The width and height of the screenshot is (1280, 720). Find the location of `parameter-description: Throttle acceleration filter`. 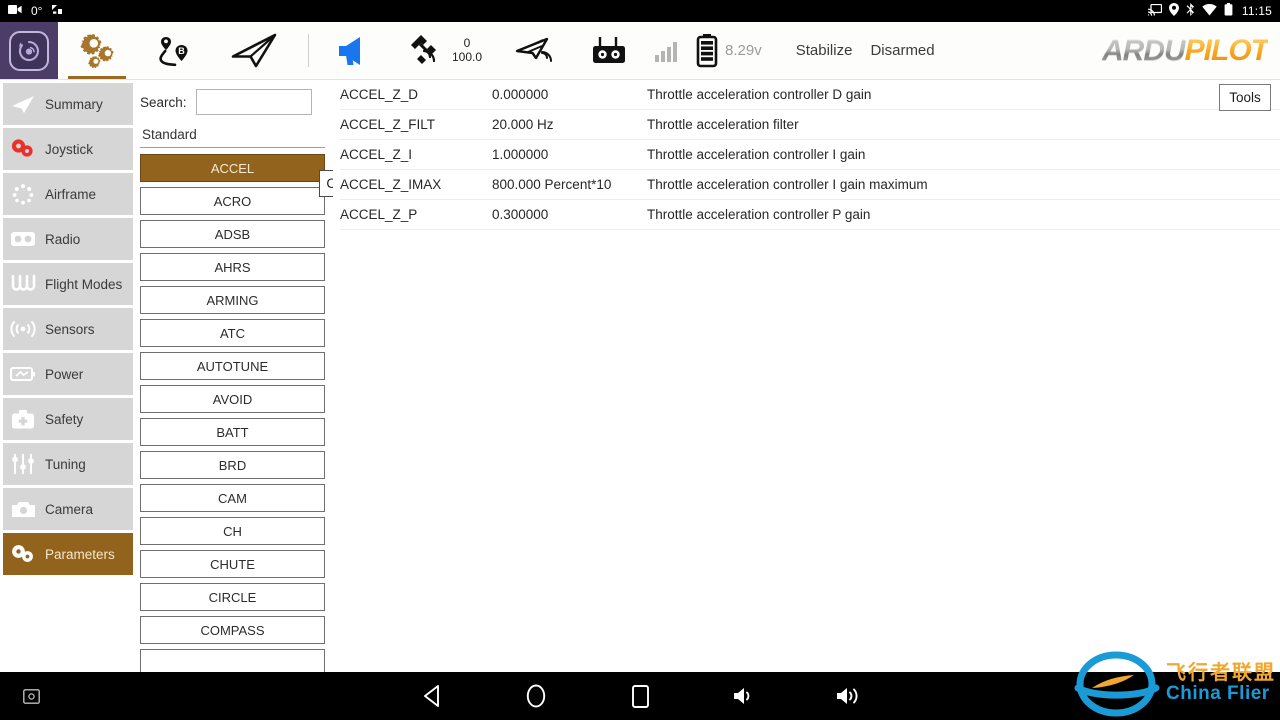

parameter-description: Throttle acceleration filter is located at coordinates (723, 124).